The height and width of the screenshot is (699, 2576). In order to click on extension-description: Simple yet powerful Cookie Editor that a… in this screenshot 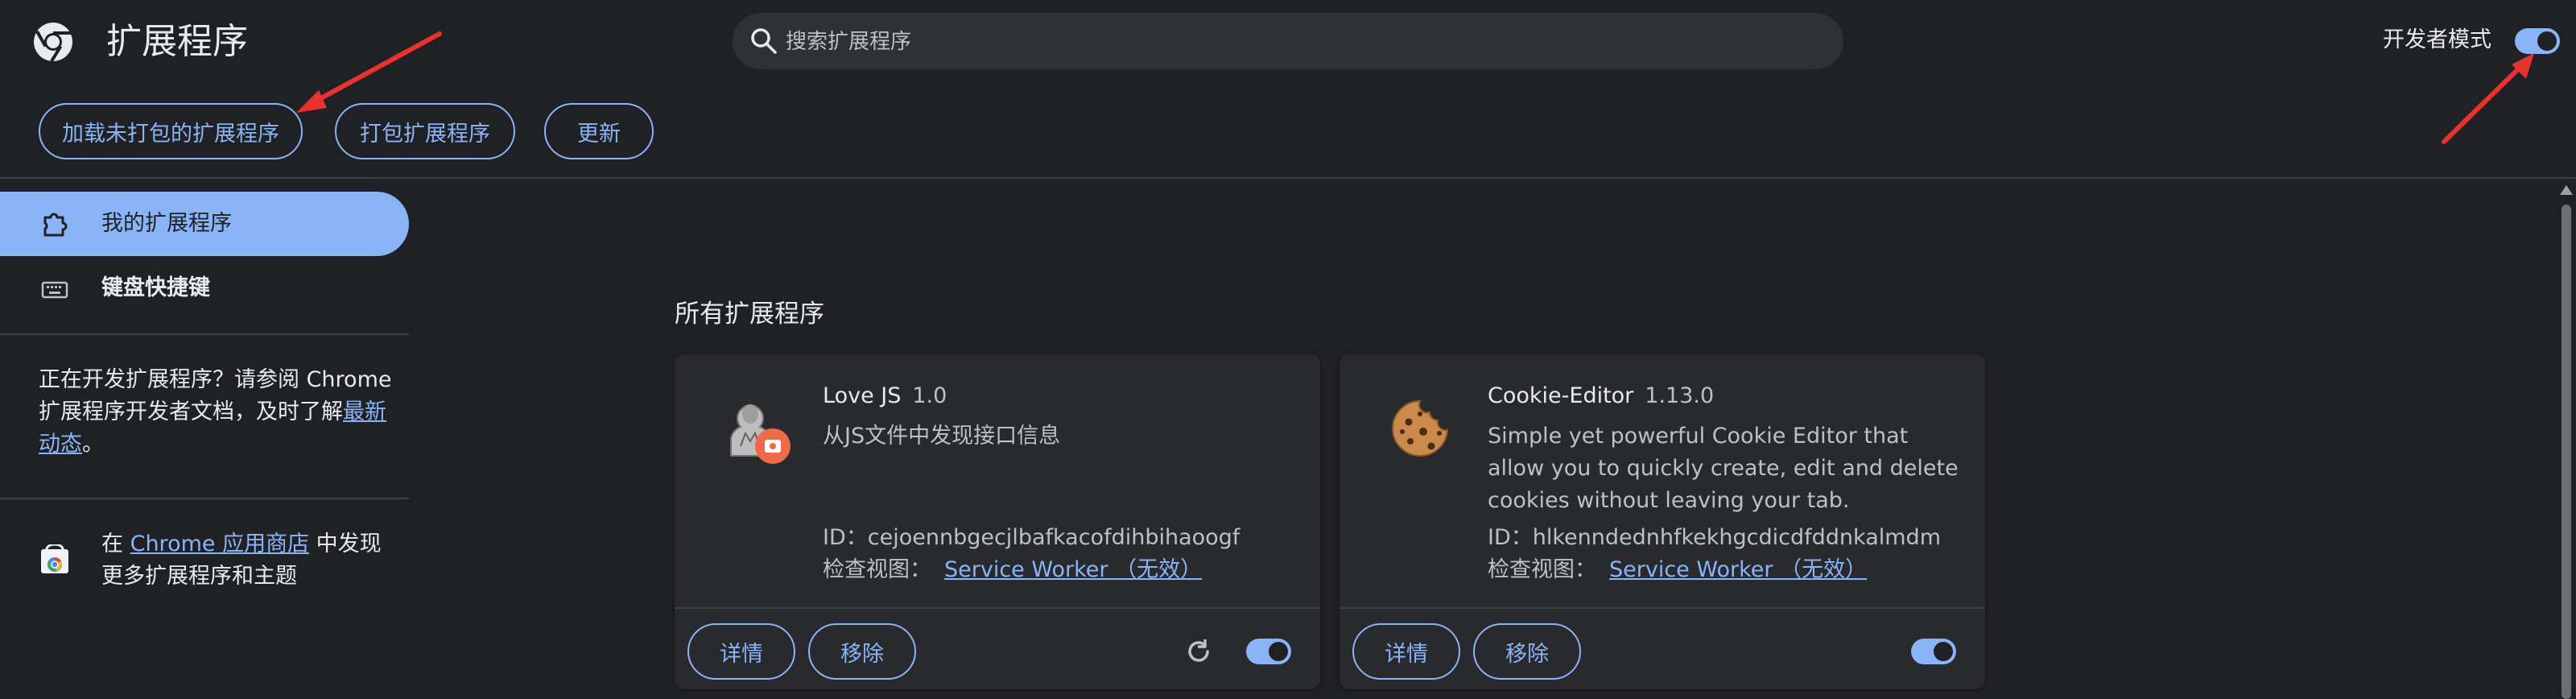, I will do `click(1723, 468)`.